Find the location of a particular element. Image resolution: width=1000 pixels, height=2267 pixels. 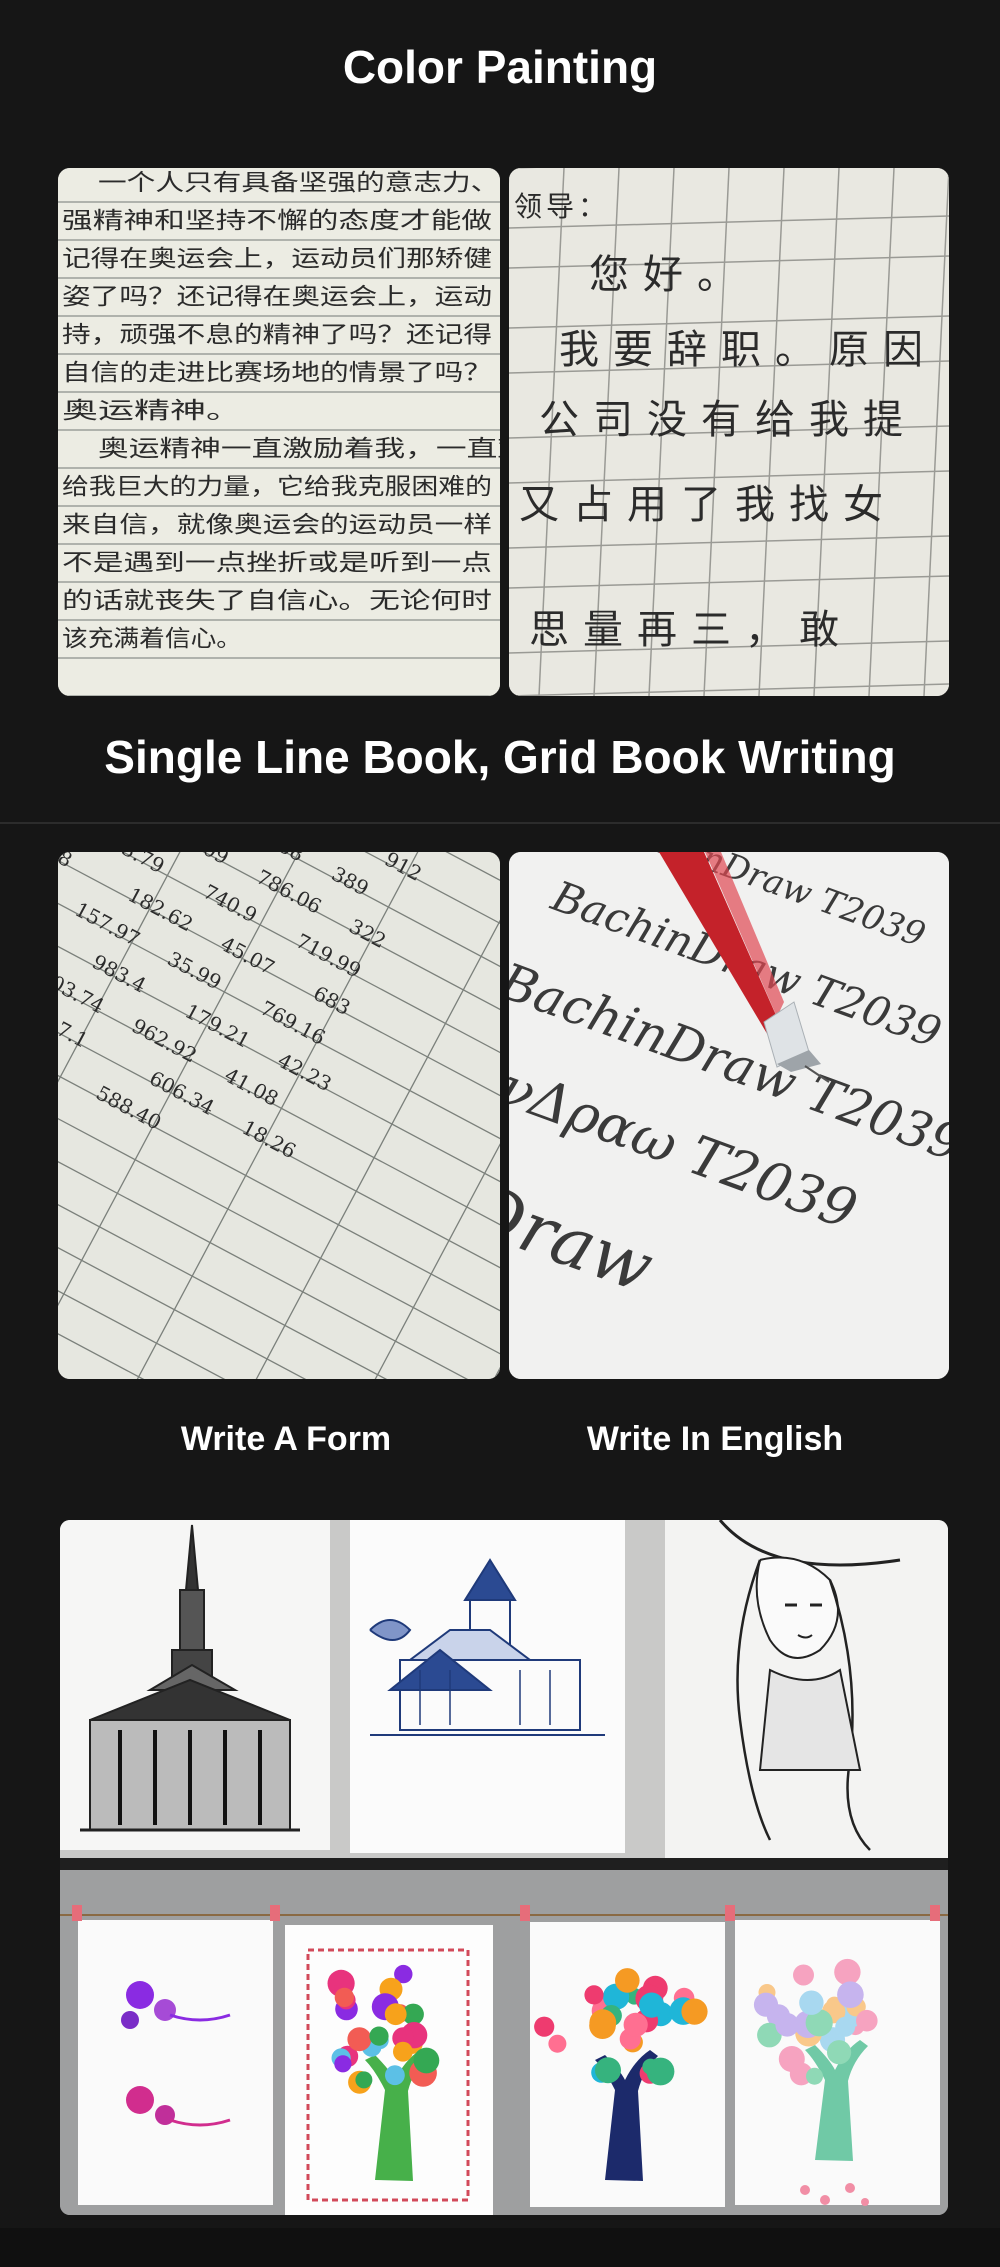

footer-strip is located at coordinates (500, 2247).